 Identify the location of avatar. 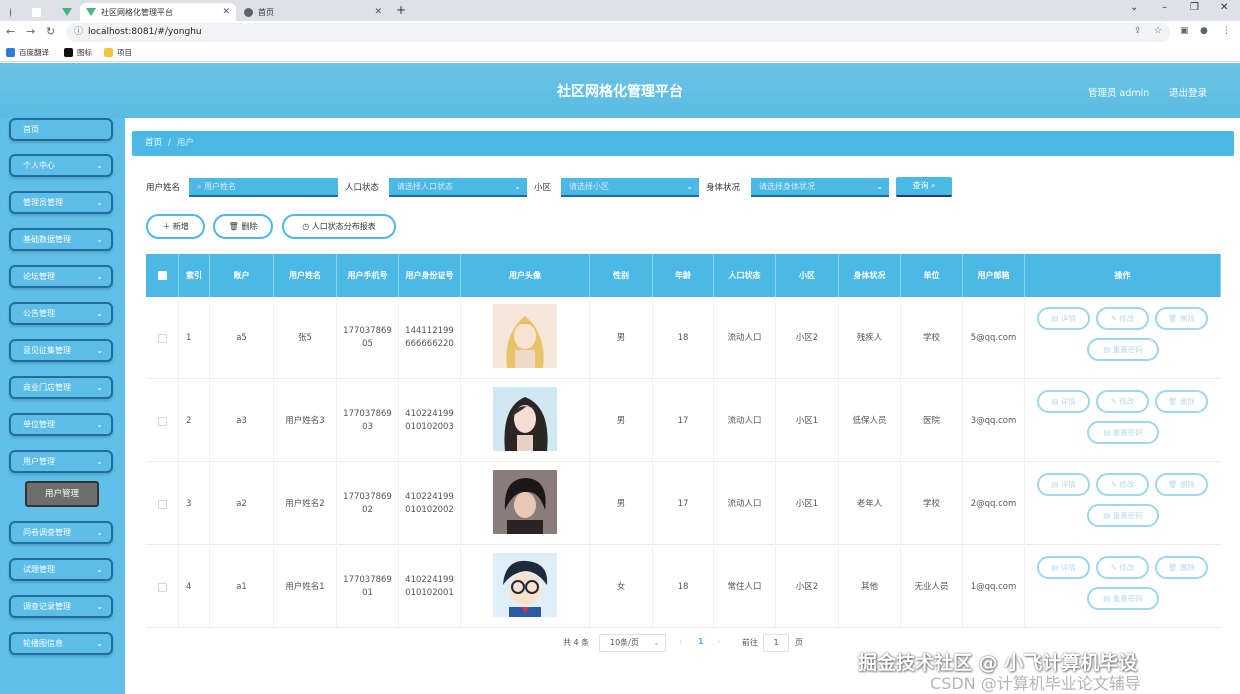
(525, 587).